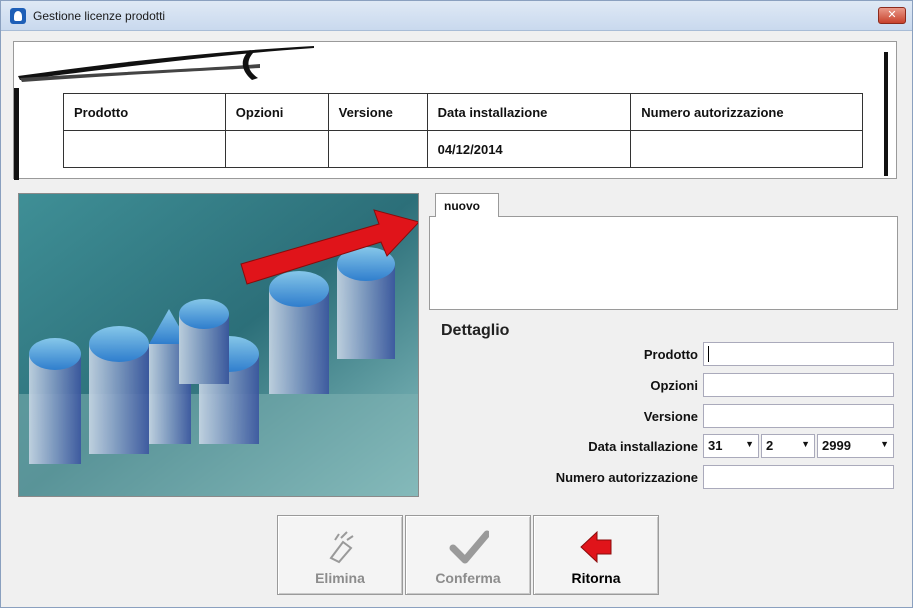 The image size is (913, 608). What do you see at coordinates (674, 385) in the screenshot?
I see `opzioni-label: Opzioni` at bounding box center [674, 385].